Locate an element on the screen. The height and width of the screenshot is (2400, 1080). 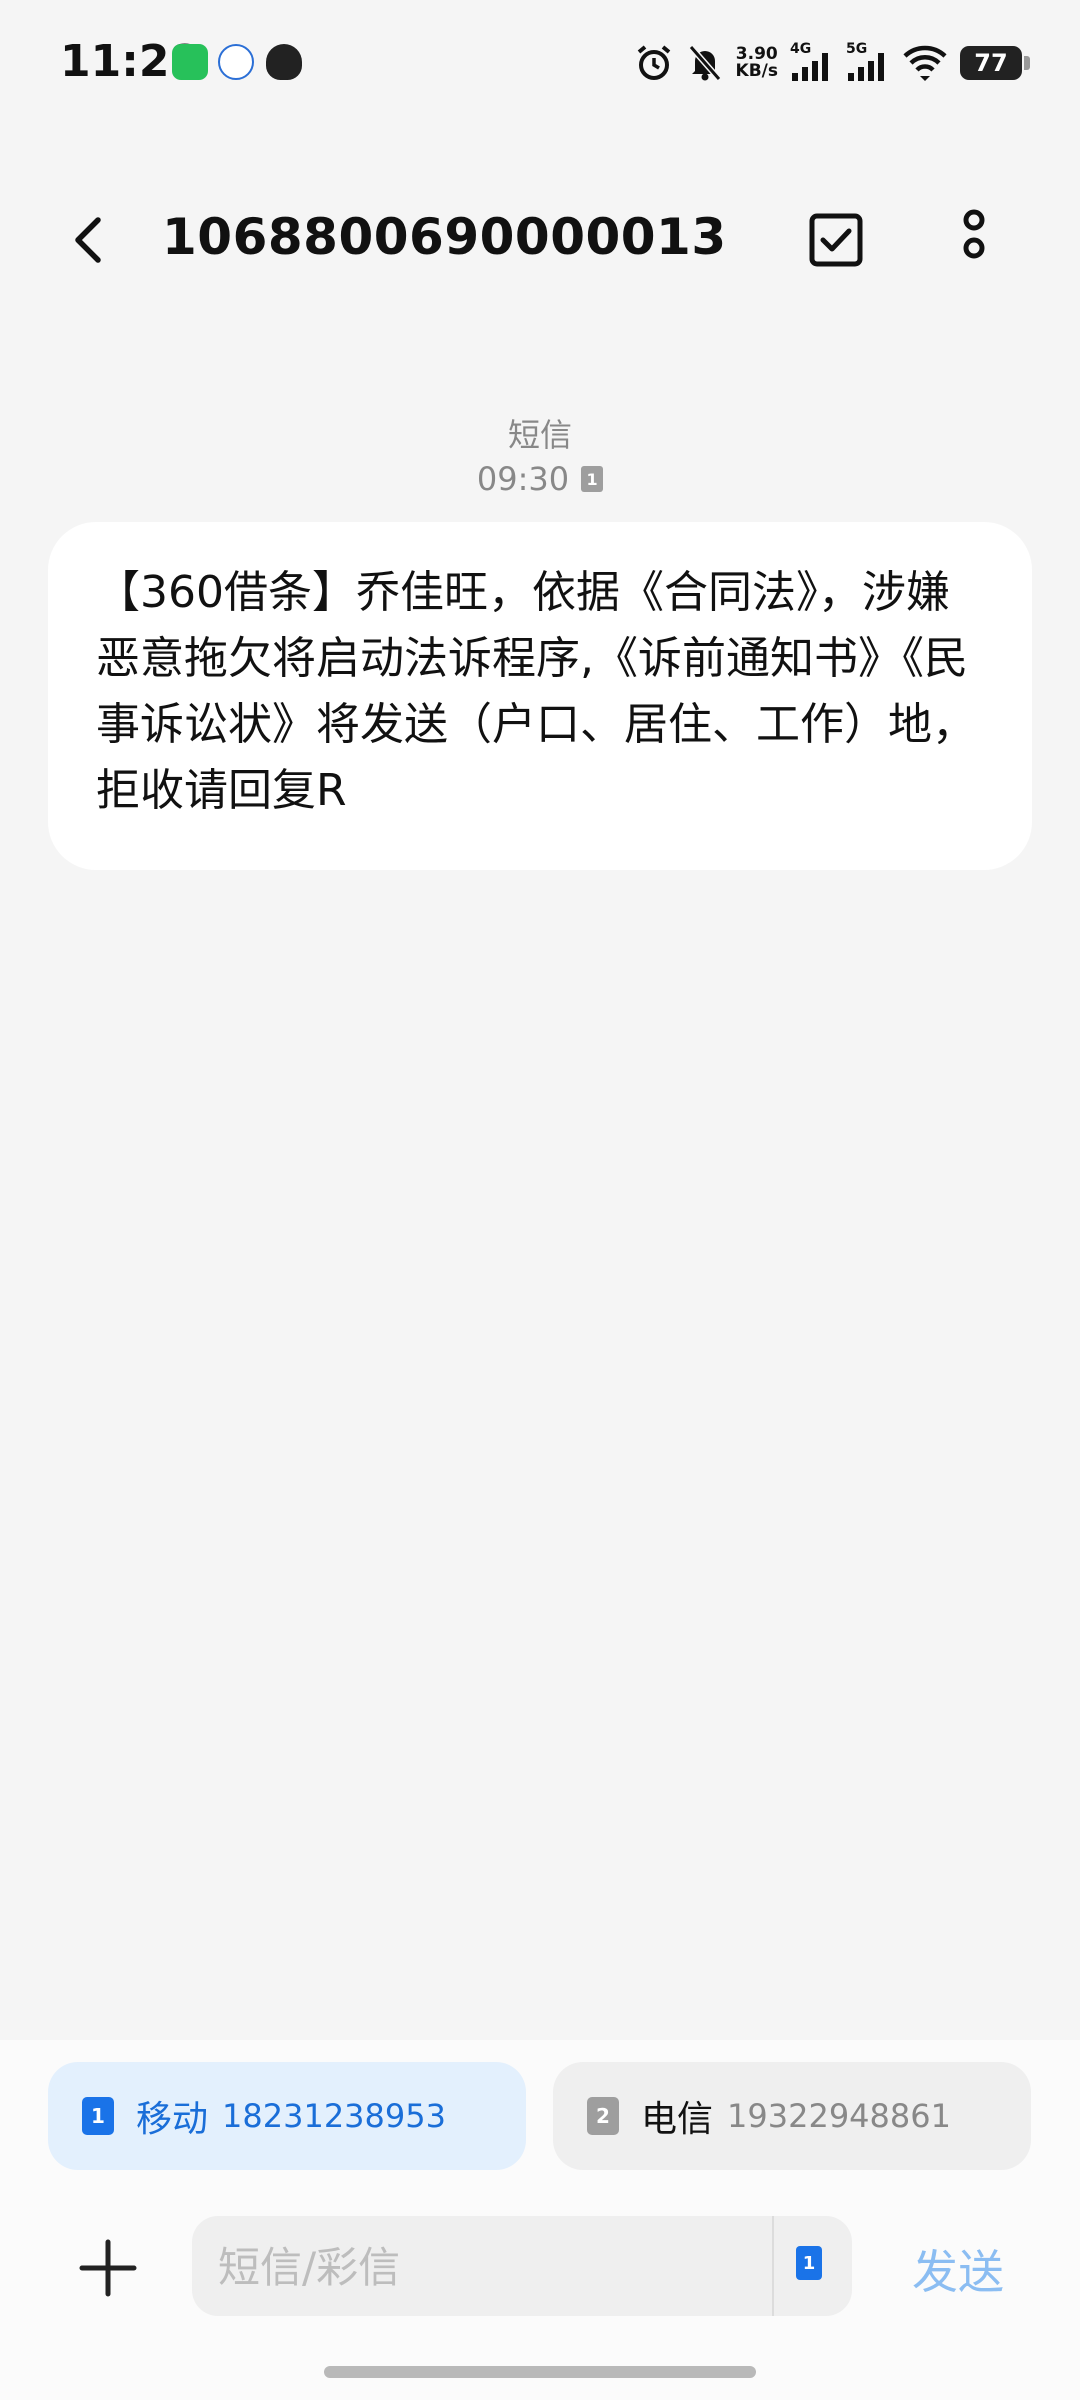
select-checkbox-icon is located at coordinates (836, 240).